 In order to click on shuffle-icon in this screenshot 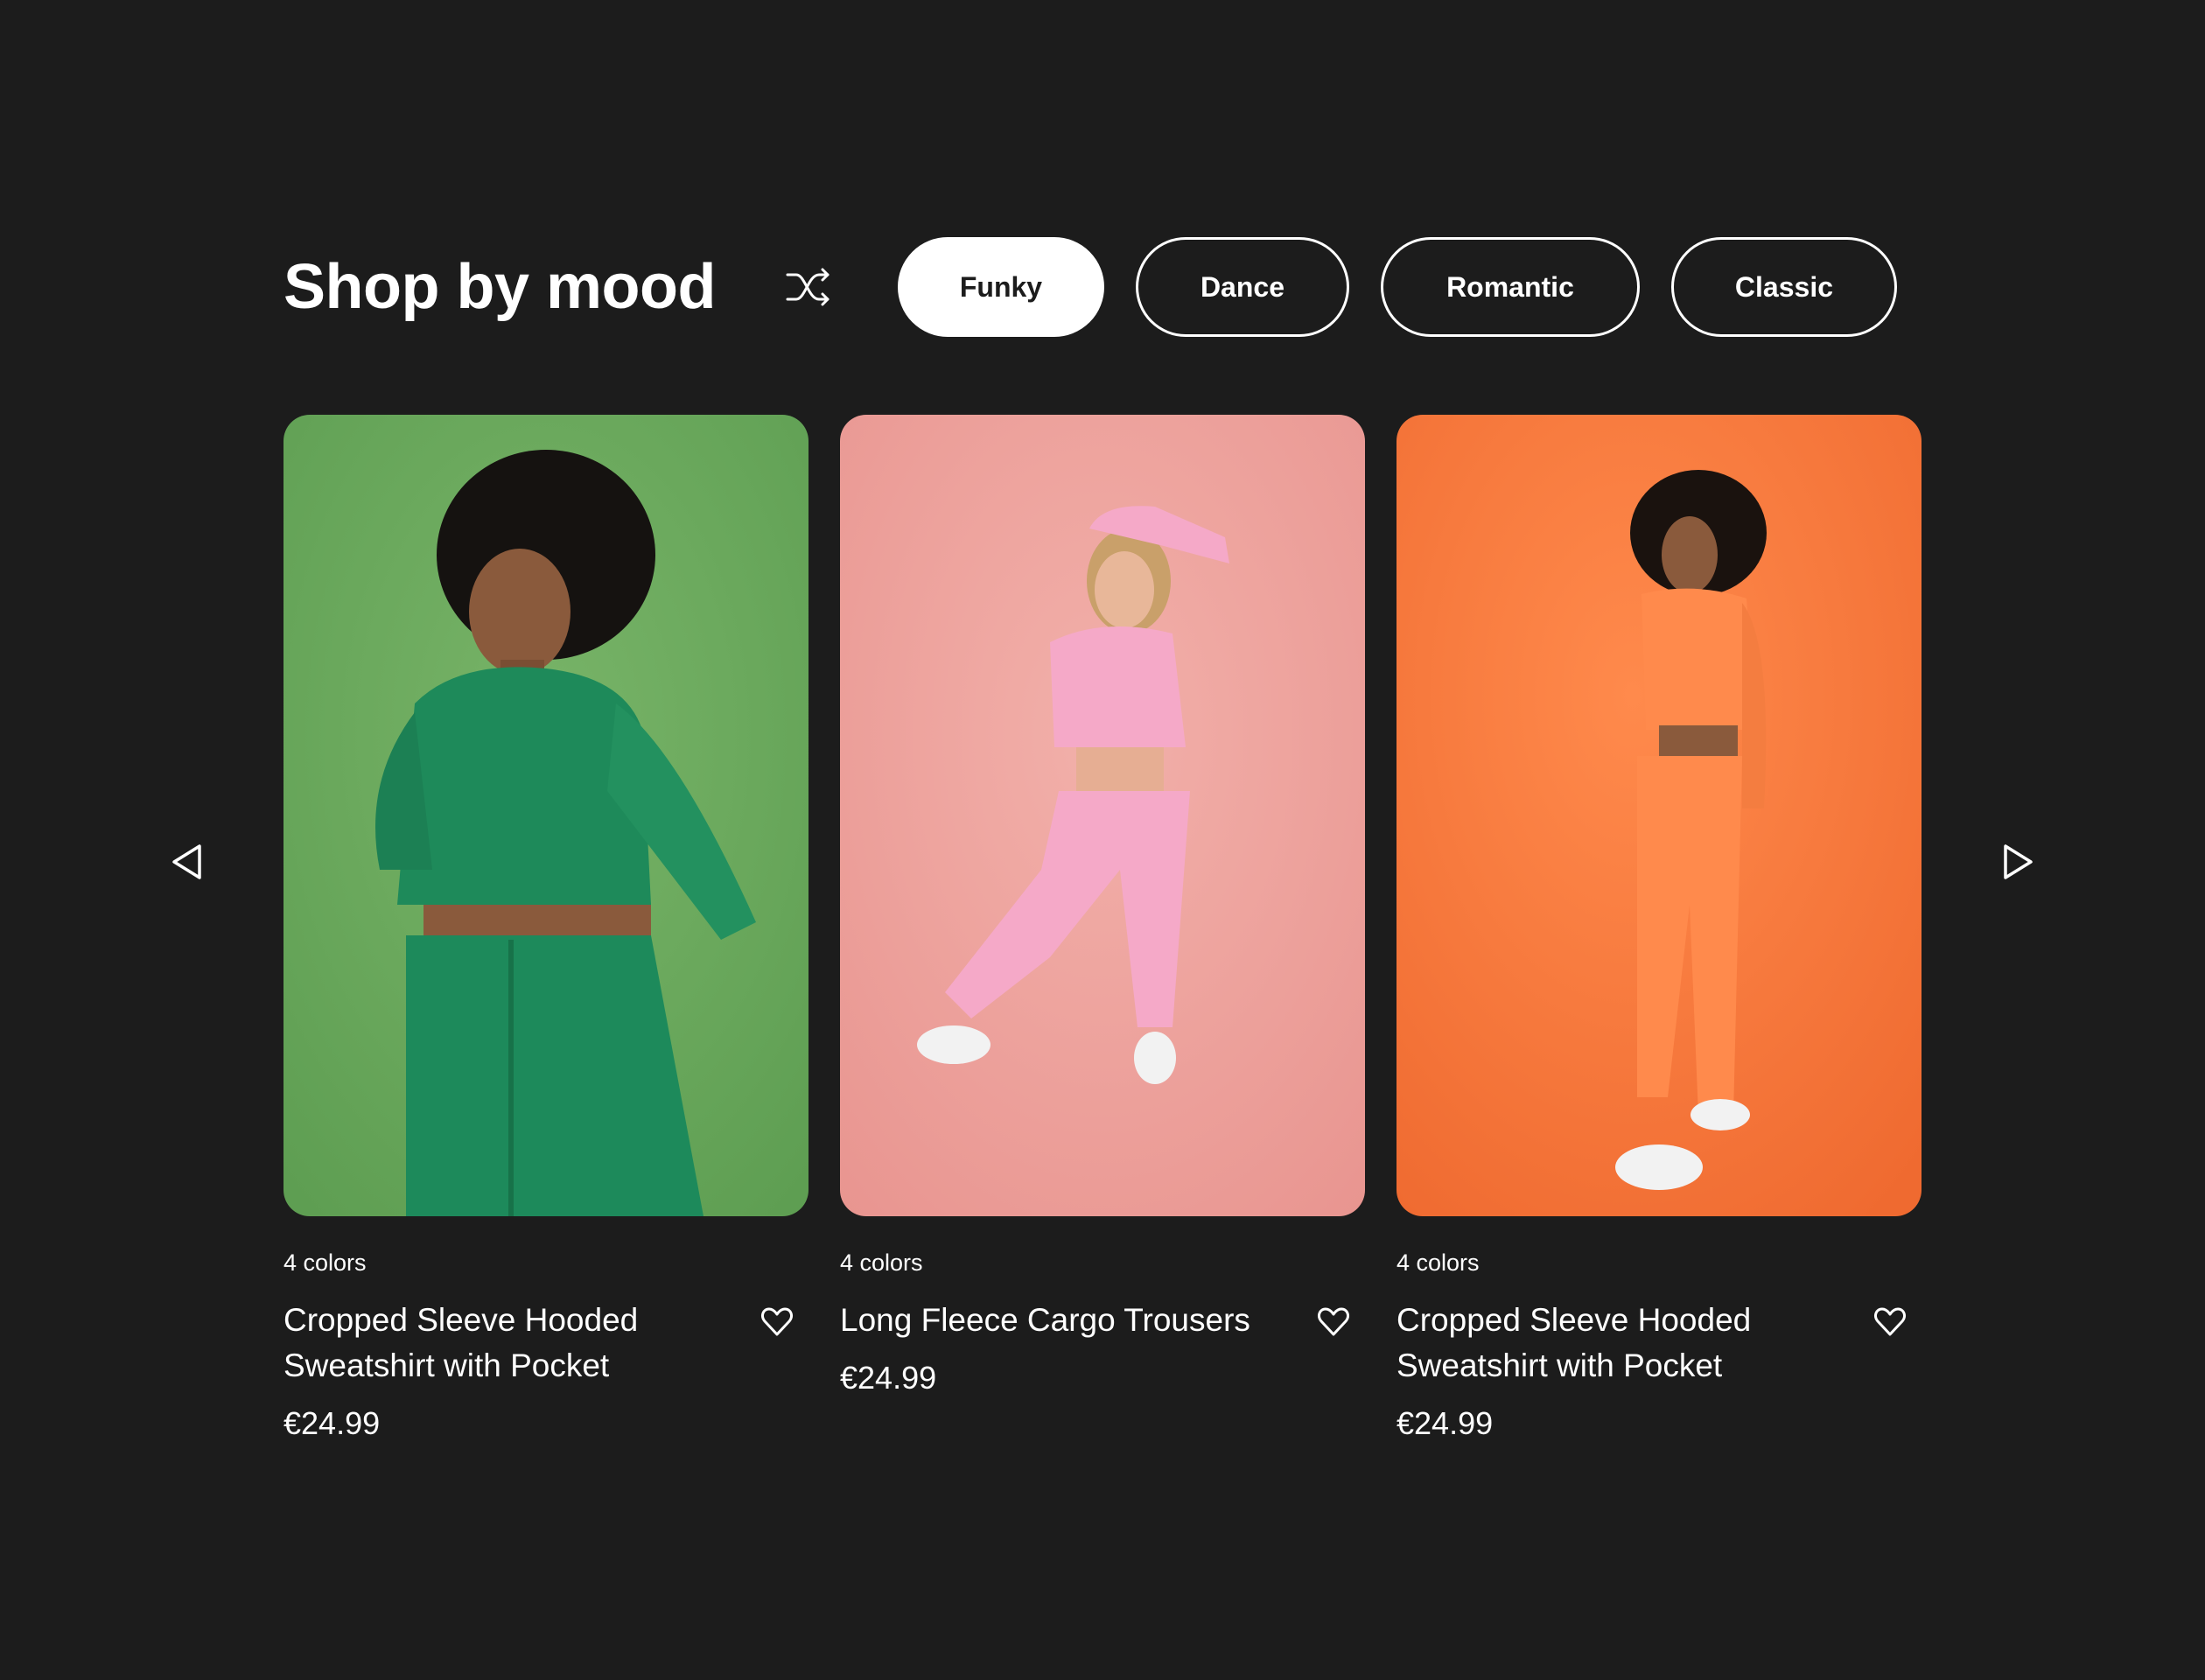, I will do `click(808, 287)`.